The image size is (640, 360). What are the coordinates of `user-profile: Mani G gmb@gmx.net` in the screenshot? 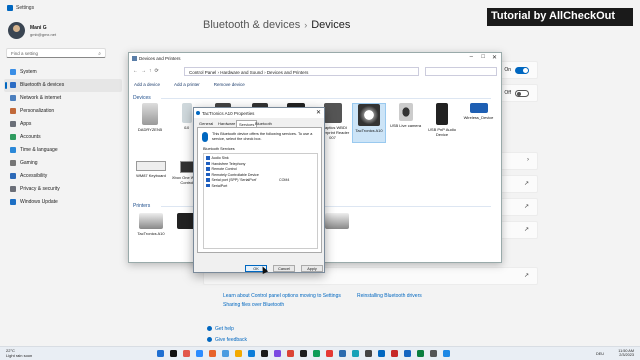 It's located at (58, 32).